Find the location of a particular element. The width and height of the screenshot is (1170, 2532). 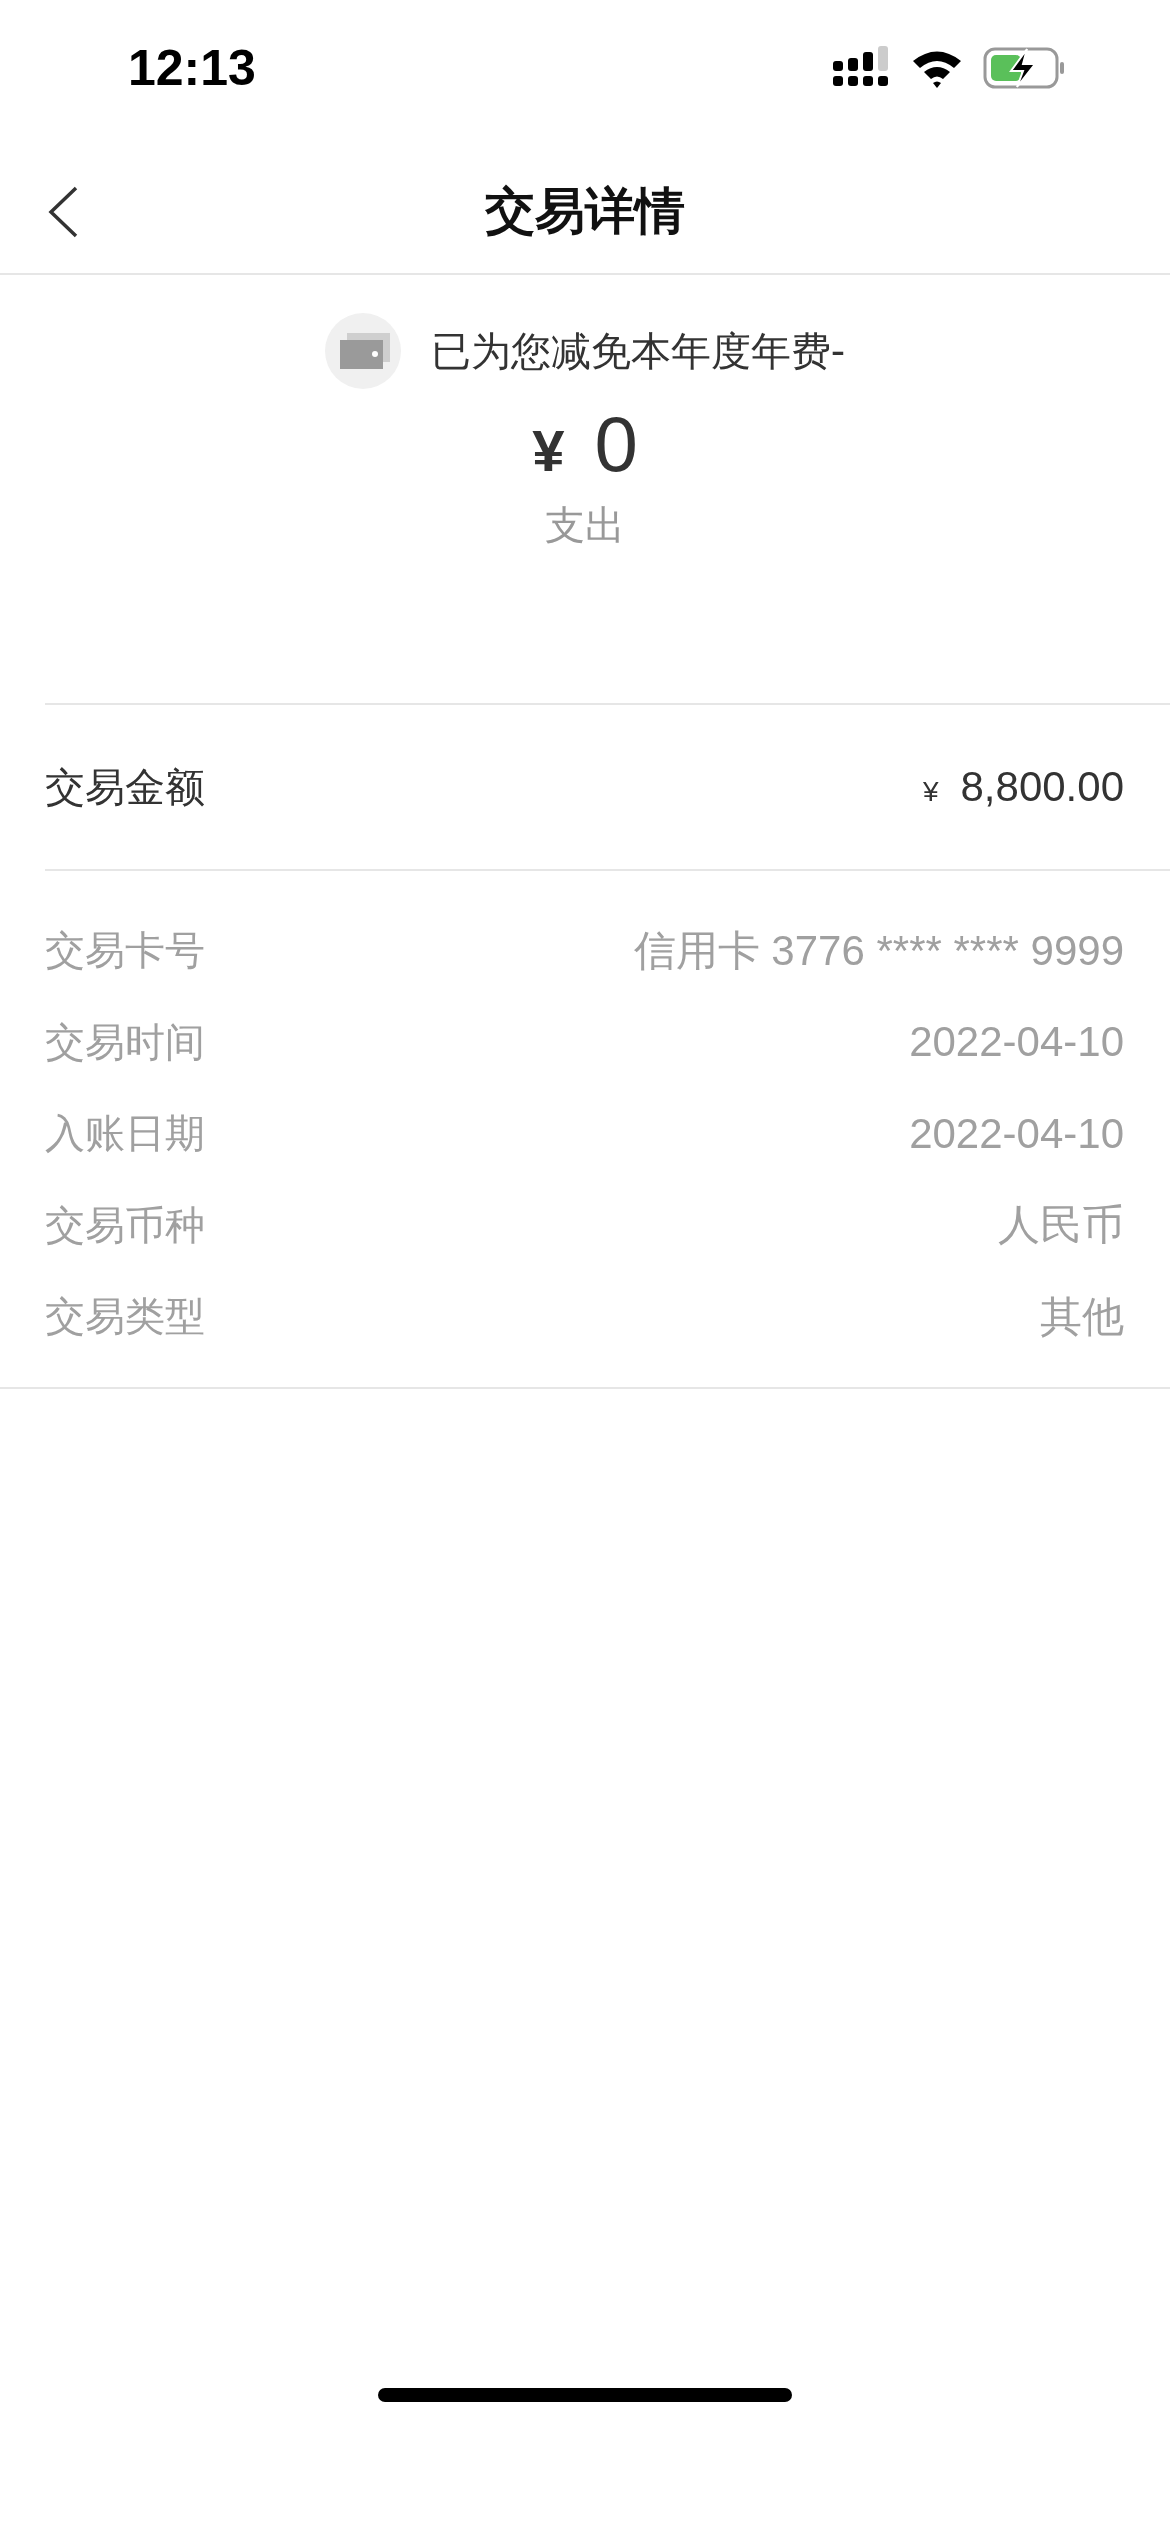

amount-value: 0 is located at coordinates (616, 444).